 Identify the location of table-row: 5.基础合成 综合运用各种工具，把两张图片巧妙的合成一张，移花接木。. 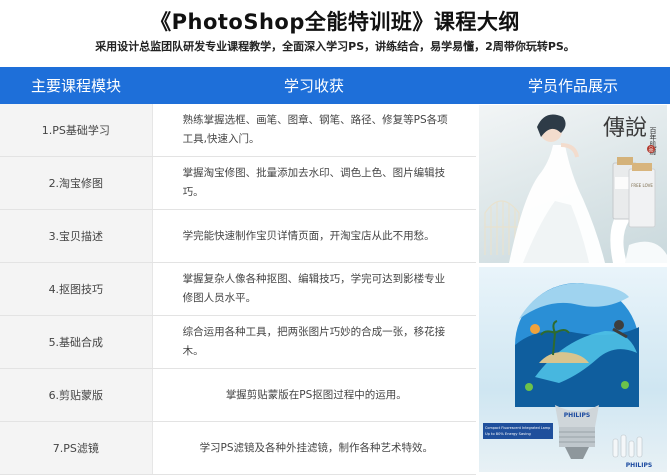
(238, 342).